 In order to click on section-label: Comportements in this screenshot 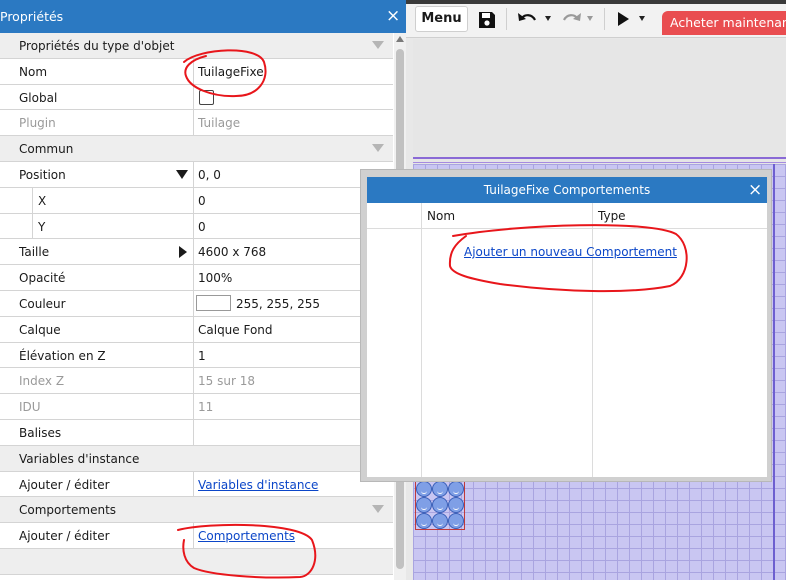, I will do `click(68, 510)`.